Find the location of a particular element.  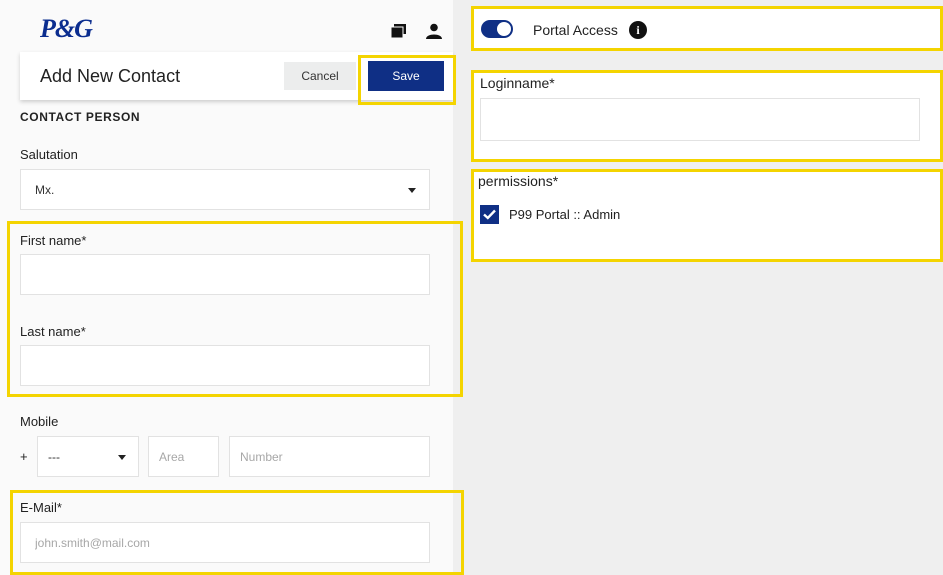

mobile-label: Mobile is located at coordinates (39, 421).